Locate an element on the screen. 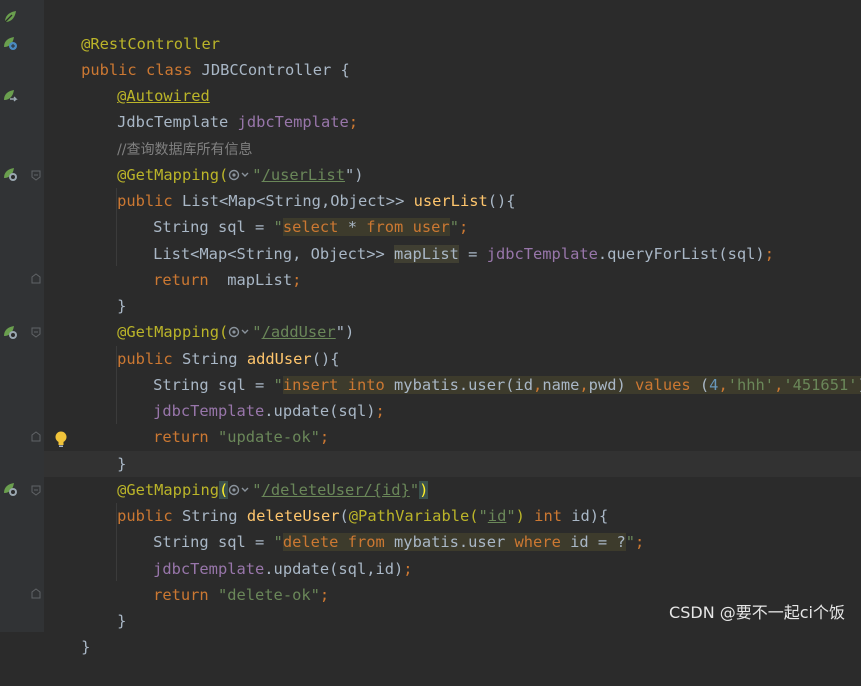  sql-table: mybatis.user(id is located at coordinates (459, 385).